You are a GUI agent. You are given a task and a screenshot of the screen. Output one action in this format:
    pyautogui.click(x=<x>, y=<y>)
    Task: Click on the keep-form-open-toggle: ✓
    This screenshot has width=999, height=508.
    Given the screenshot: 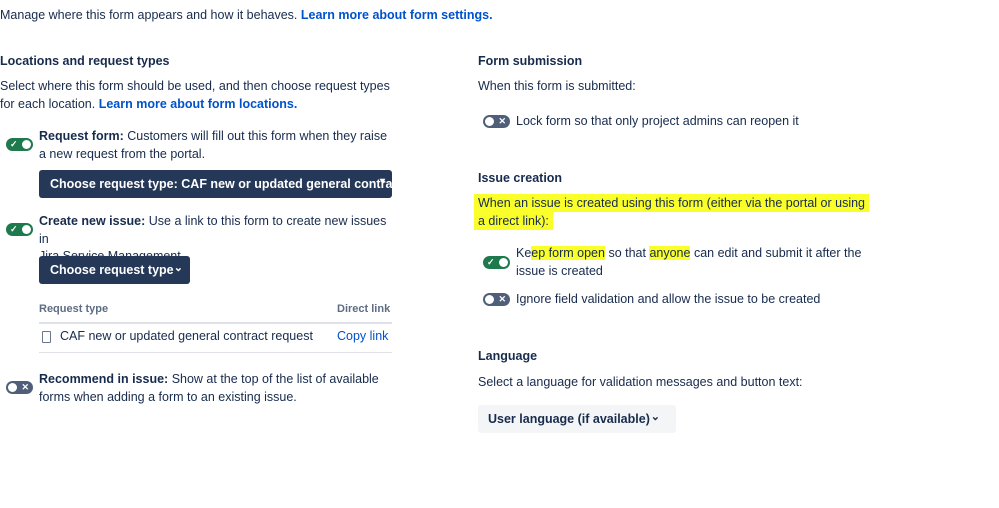 What is the action you would take?
    pyautogui.click(x=496, y=262)
    